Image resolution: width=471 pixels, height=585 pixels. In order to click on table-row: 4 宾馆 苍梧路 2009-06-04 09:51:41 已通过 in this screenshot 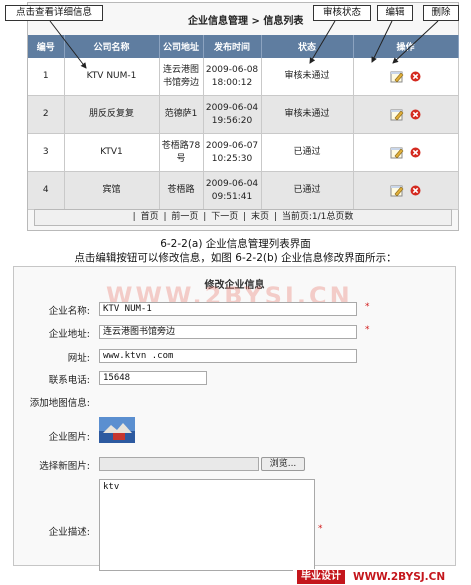, I will do `click(243, 190)`.